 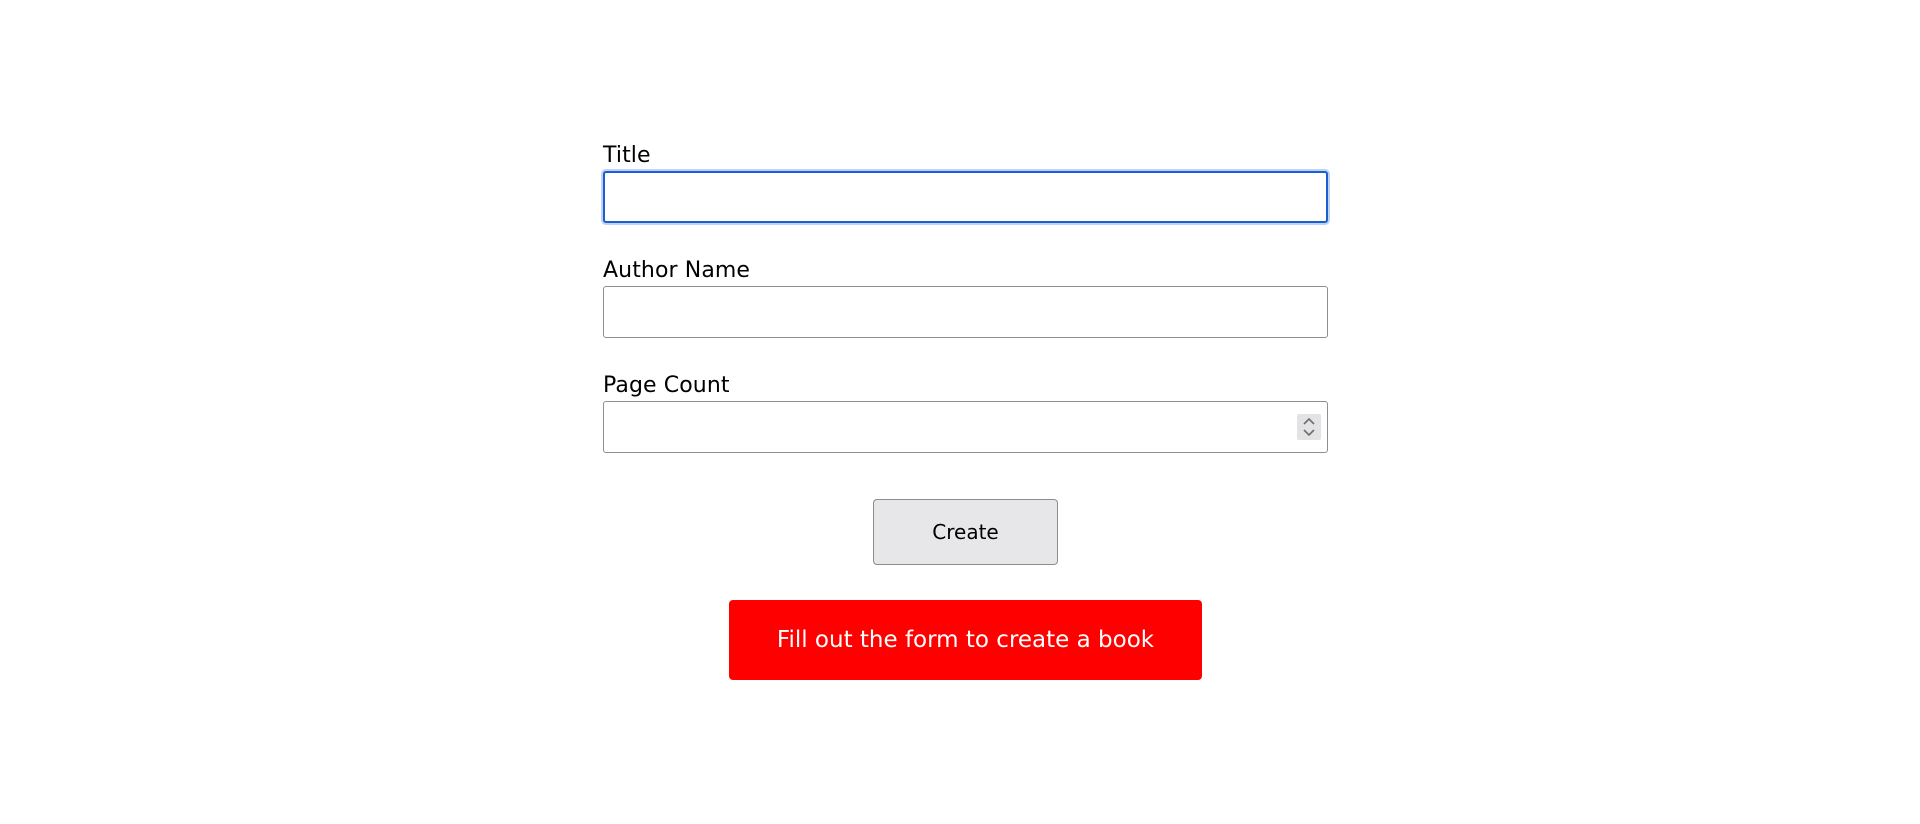 What do you see at coordinates (965, 640) in the screenshot?
I see `status-alert: Fill out the form to create a book` at bounding box center [965, 640].